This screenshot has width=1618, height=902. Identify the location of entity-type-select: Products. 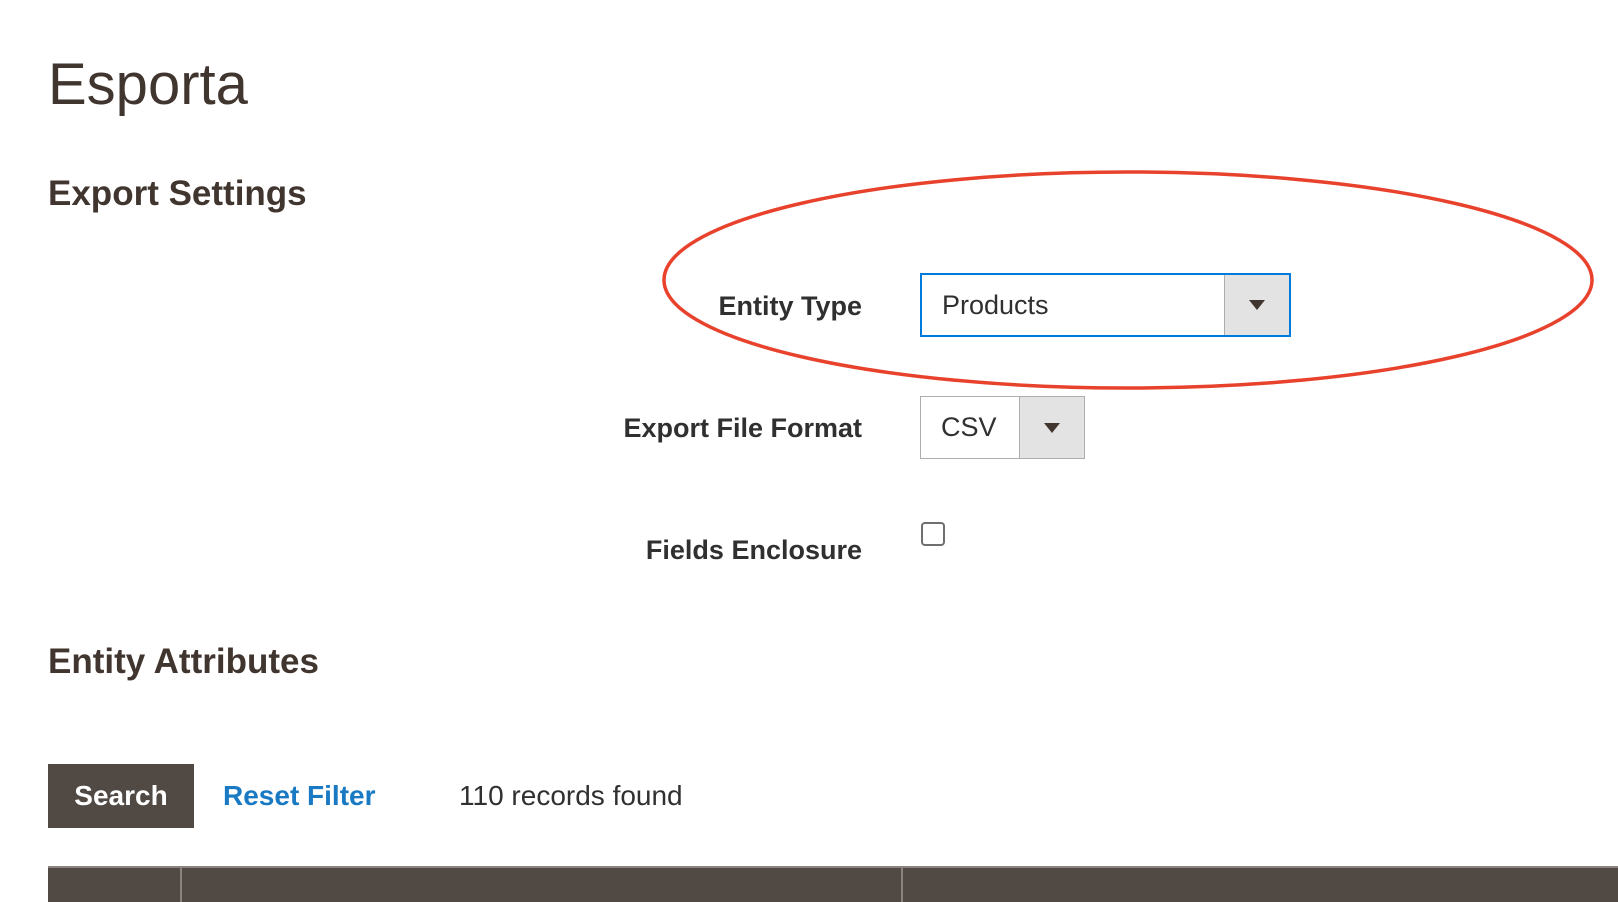
(1105, 305).